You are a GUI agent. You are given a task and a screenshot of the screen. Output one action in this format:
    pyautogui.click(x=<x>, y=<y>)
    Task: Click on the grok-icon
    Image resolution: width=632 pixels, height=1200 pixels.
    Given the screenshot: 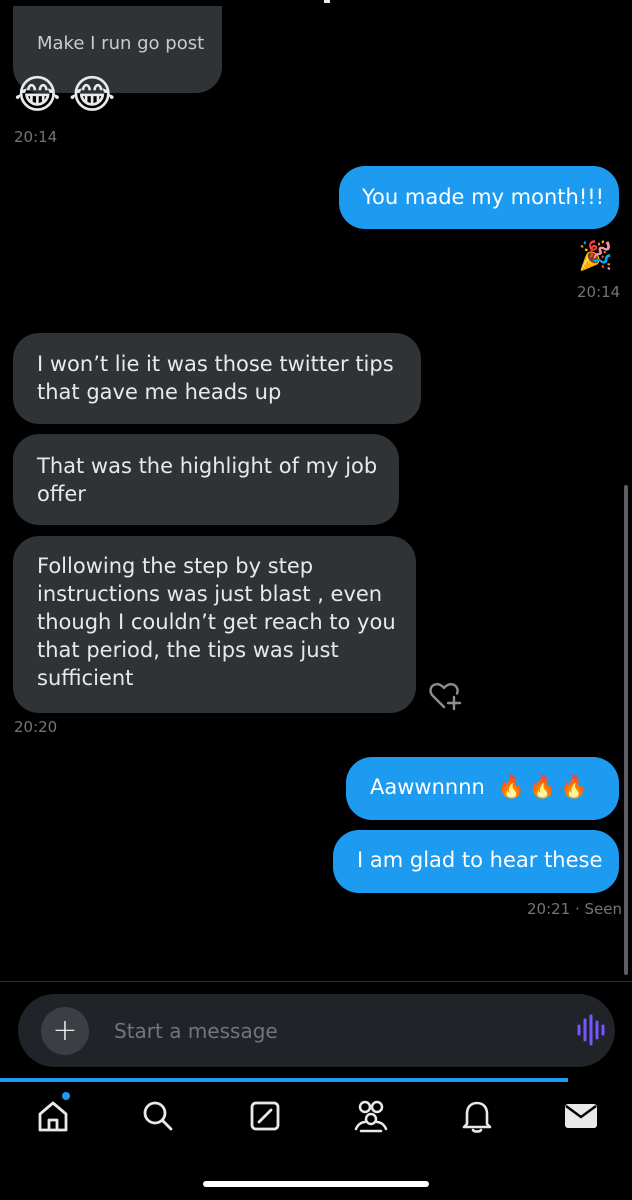 What is the action you would take?
    pyautogui.click(x=265, y=1116)
    